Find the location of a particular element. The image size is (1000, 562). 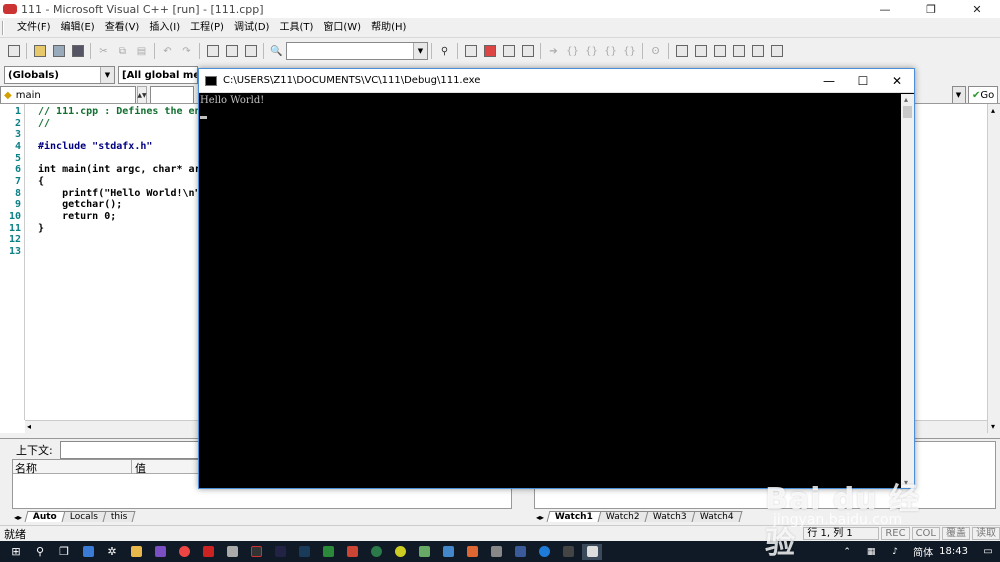

settings-gear-icon: ✲ is located at coordinates (112, 552).